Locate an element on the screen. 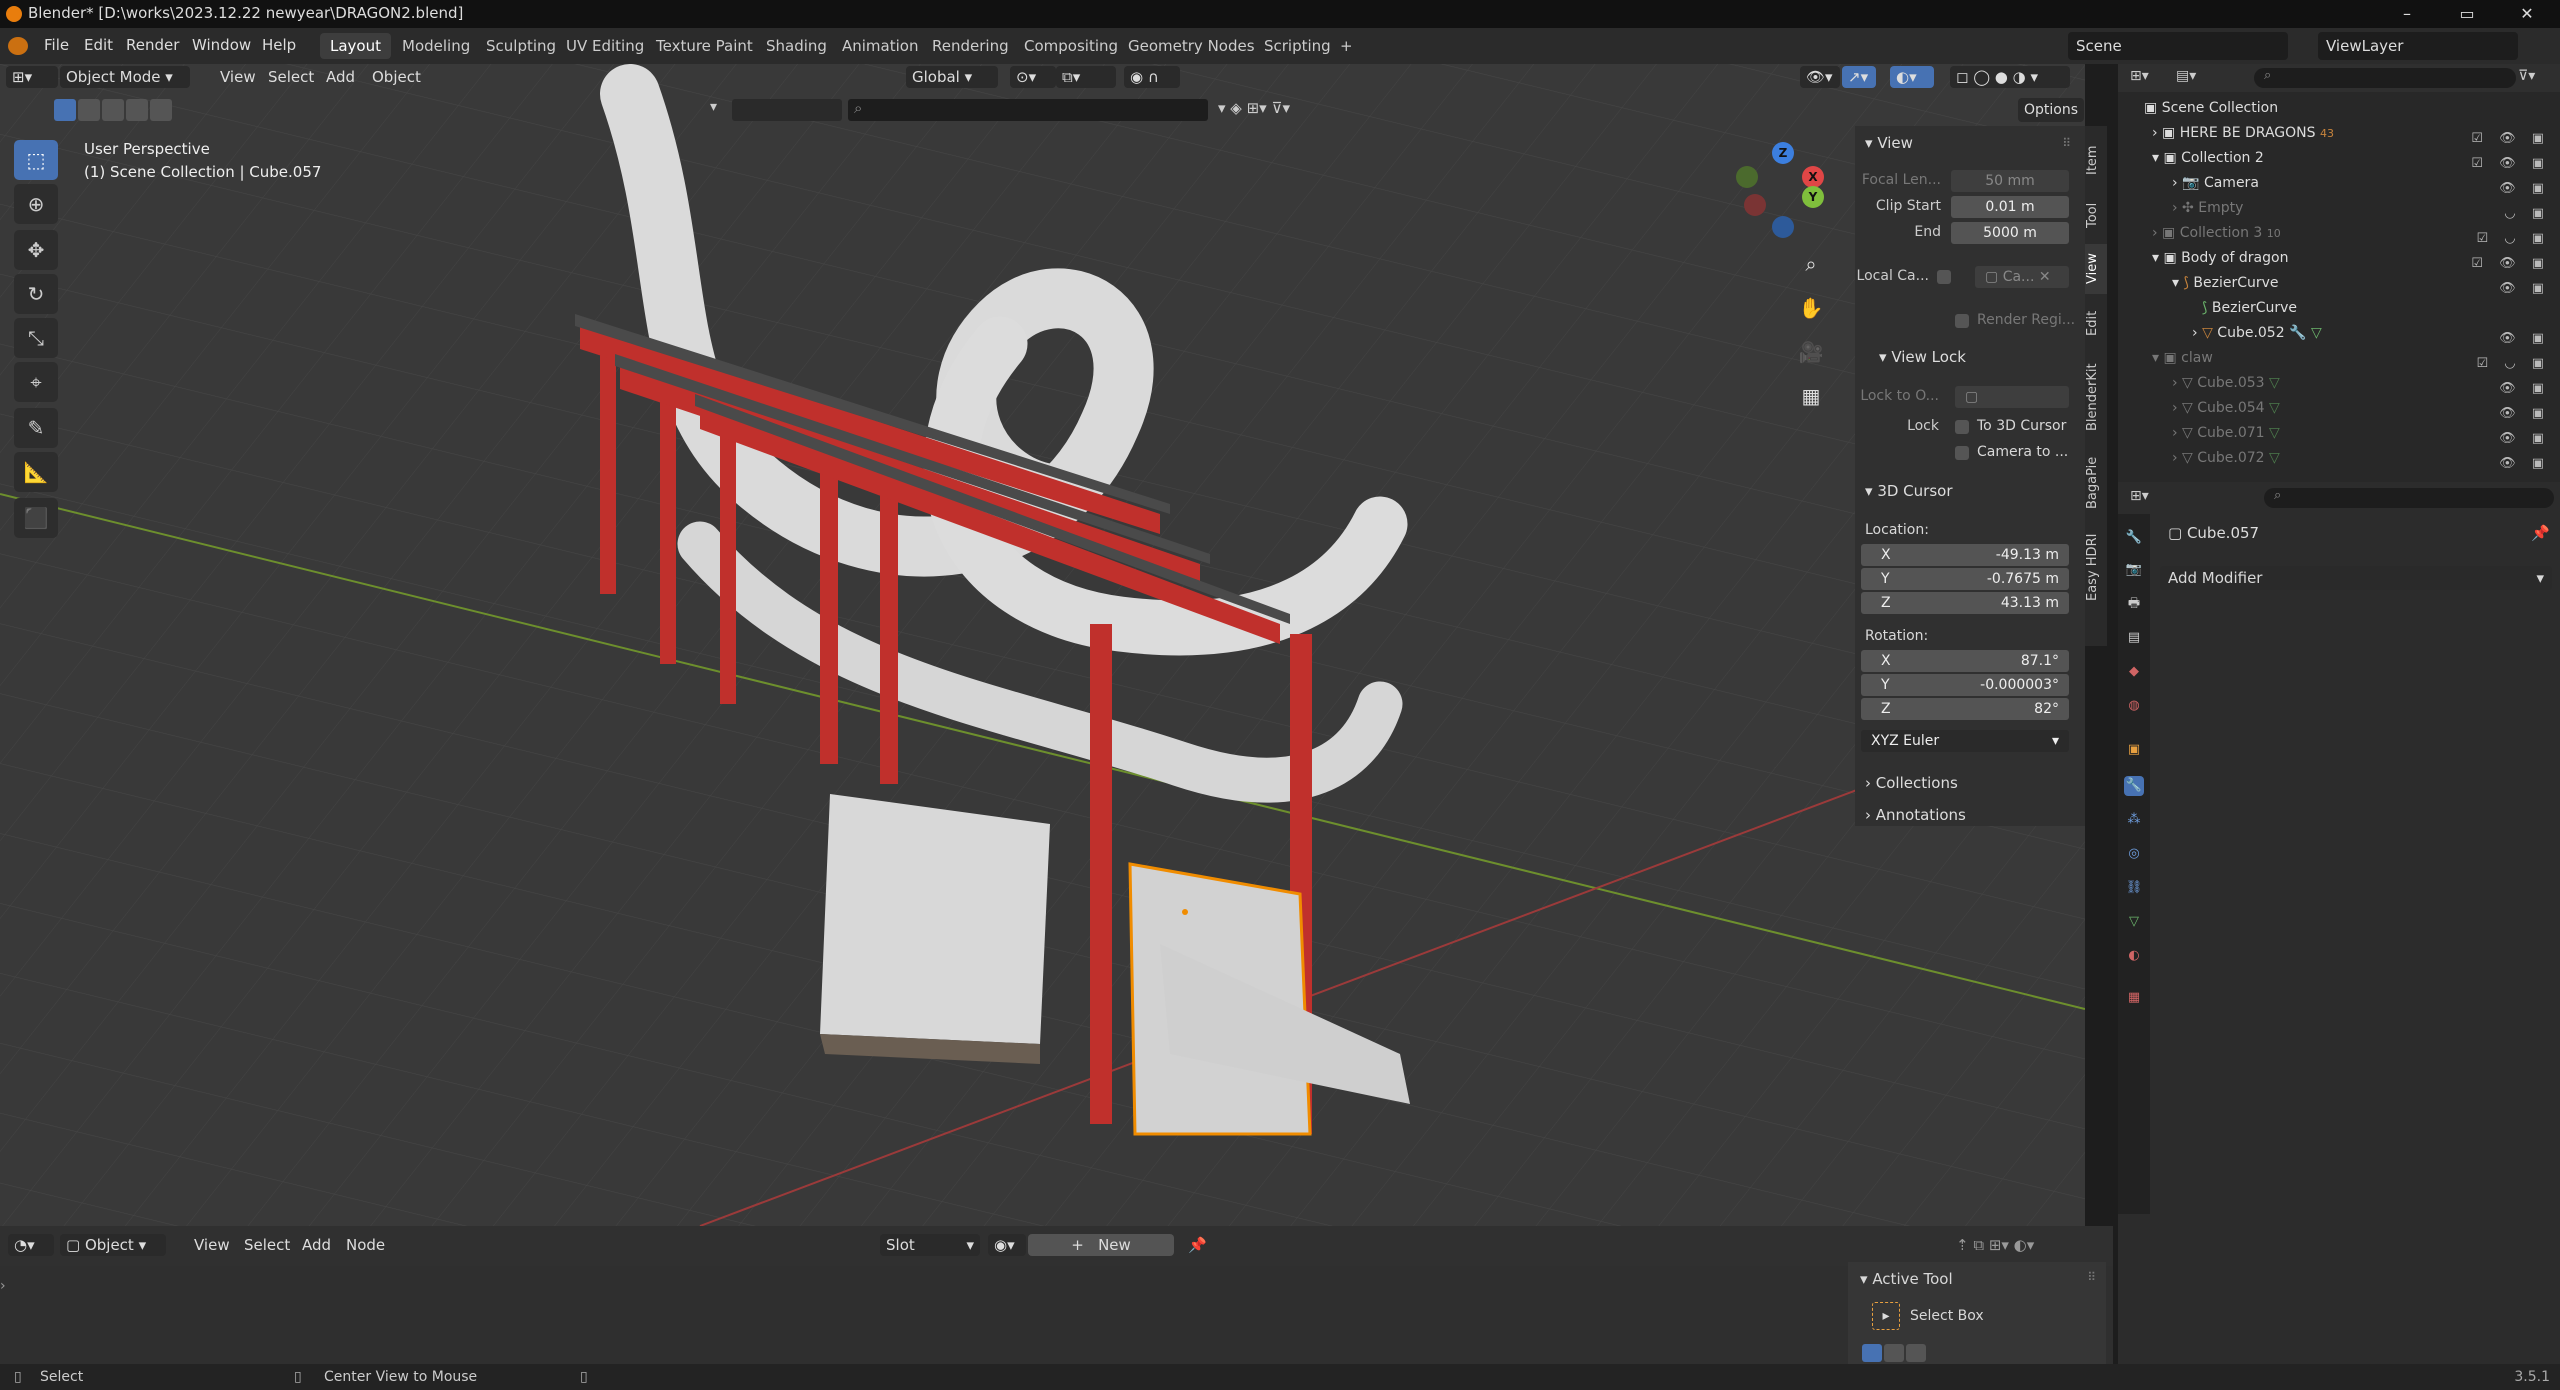 Image resolution: width=2560 pixels, height=1390 pixels. browse-material-icon: ◉▾ is located at coordinates (1007, 1245).